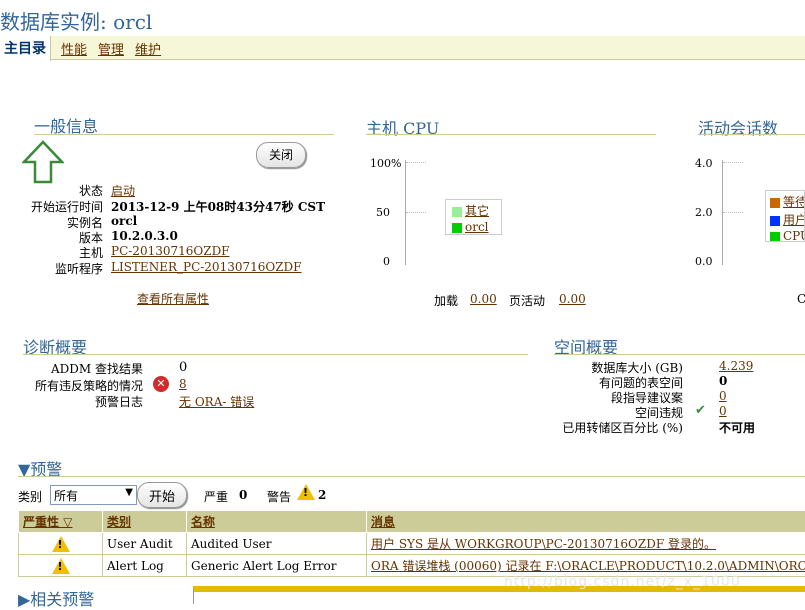 This screenshot has width=805, height=610. I want to click on segment-advisor-link: 0, so click(723, 396).